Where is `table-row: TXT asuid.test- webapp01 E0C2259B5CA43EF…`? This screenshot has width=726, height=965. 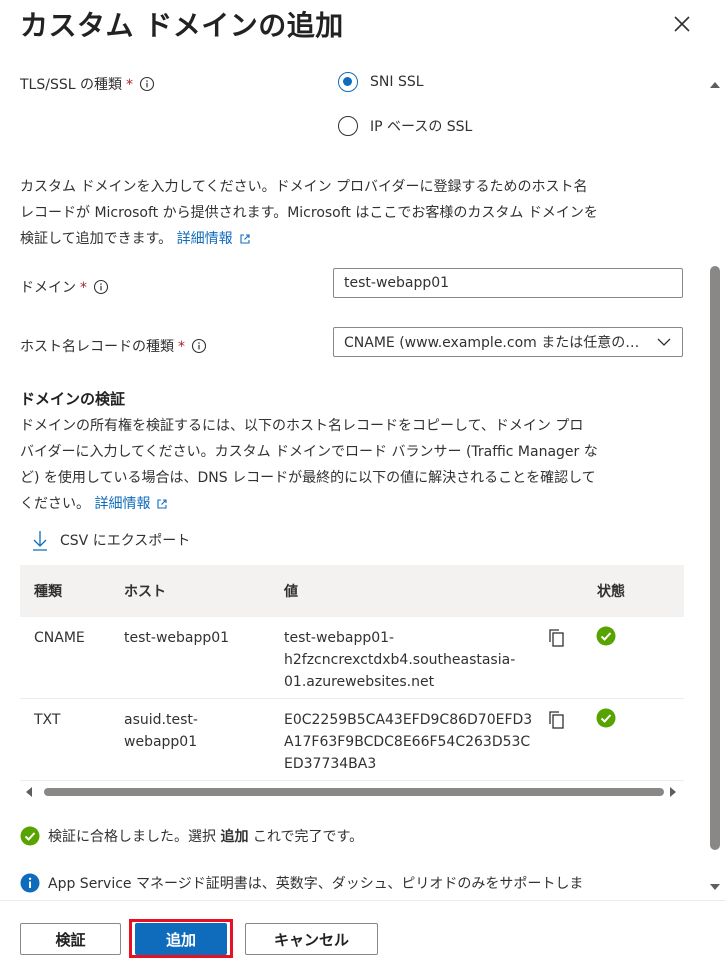
table-row: TXT asuid.test- webapp01 E0C2259B5CA43EF… is located at coordinates (352, 740).